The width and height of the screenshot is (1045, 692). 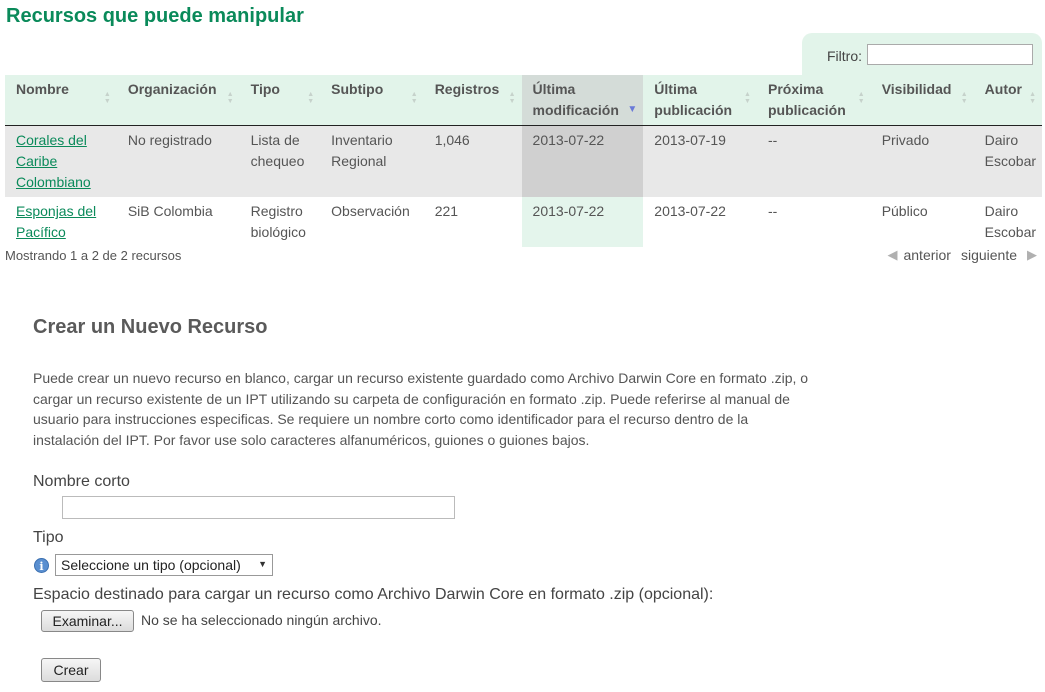 What do you see at coordinates (632, 109) in the screenshot?
I see `sort-descending-icon: ▼` at bounding box center [632, 109].